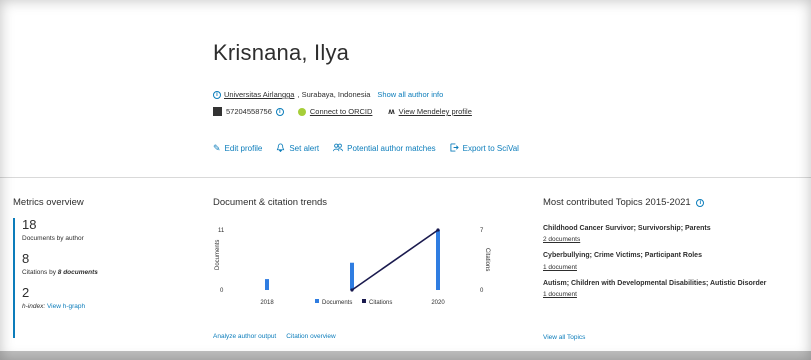  What do you see at coordinates (66, 306) in the screenshot?
I see `view-hgraph-link: View h-graph` at bounding box center [66, 306].